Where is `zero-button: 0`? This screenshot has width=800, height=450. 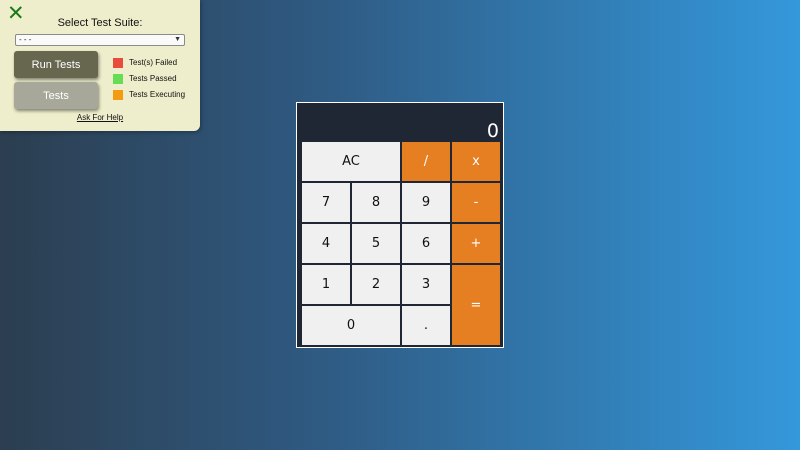
zero-button: 0 is located at coordinates (351, 325).